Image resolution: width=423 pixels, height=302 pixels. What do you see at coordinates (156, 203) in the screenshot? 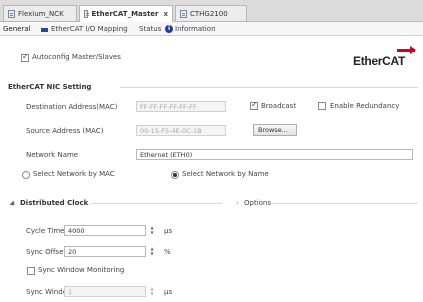
I see `dc-separator` at bounding box center [156, 203].